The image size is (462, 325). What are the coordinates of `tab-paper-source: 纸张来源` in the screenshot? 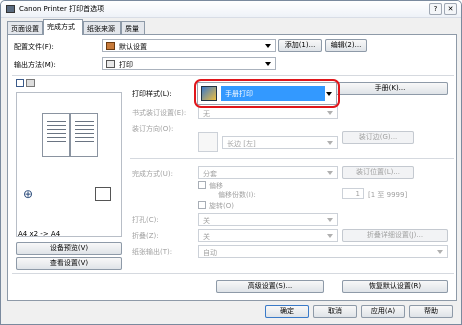 It's located at (102, 28).